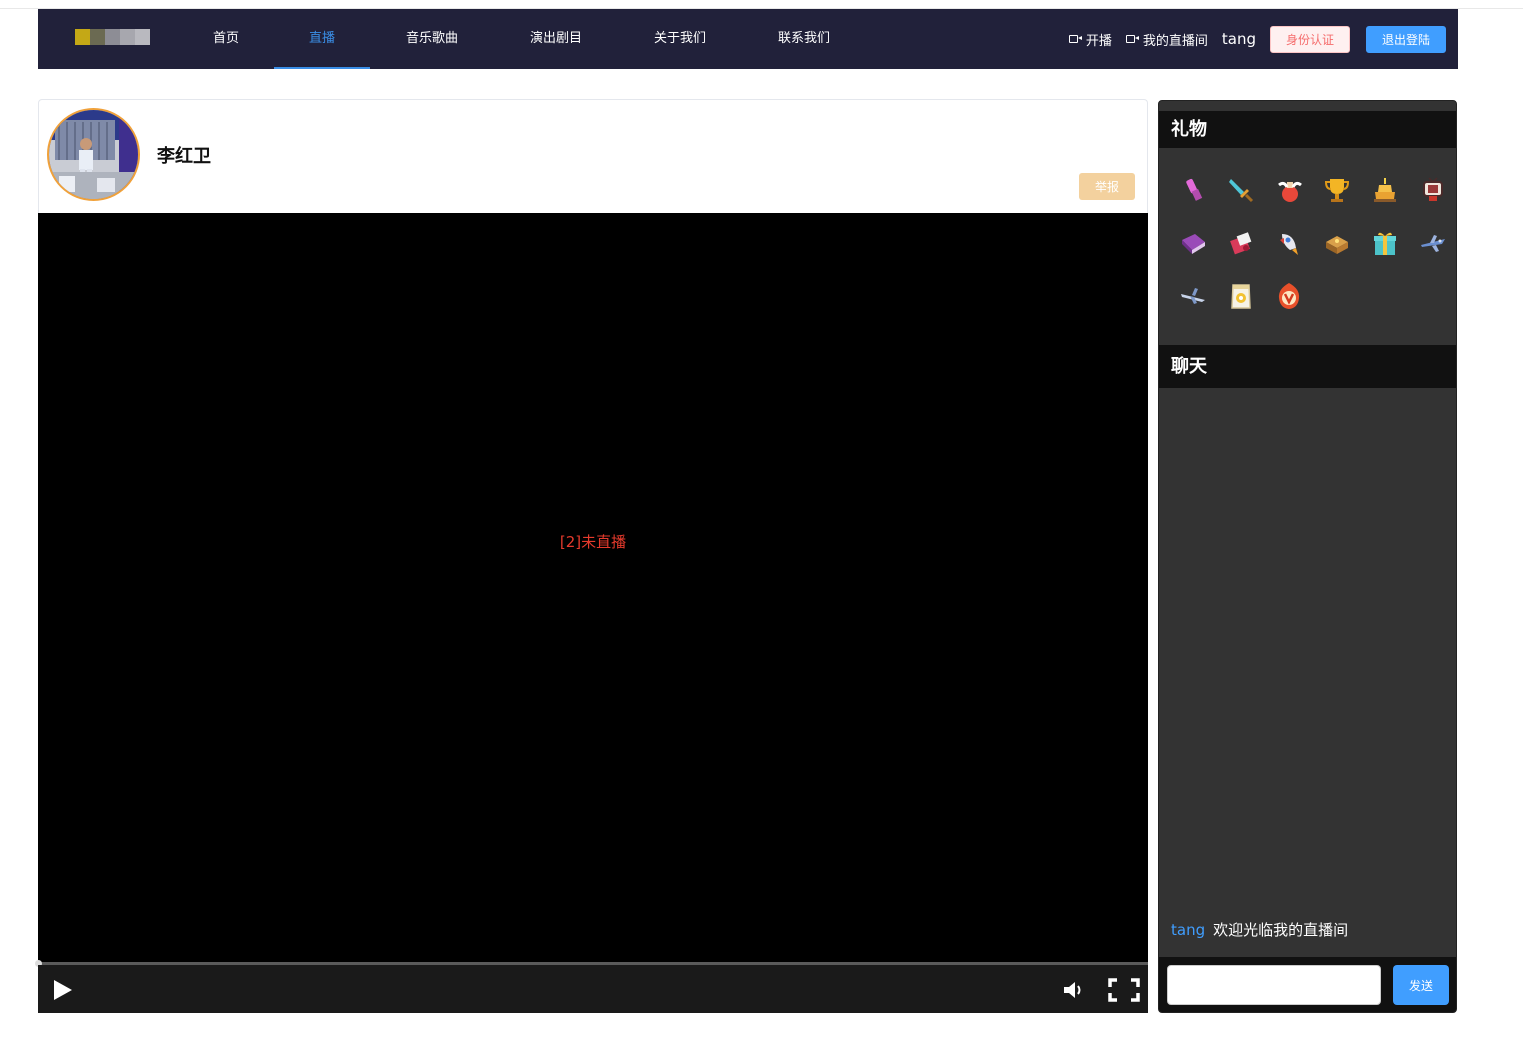  I want to click on airplane-icon, so click(1193, 295).